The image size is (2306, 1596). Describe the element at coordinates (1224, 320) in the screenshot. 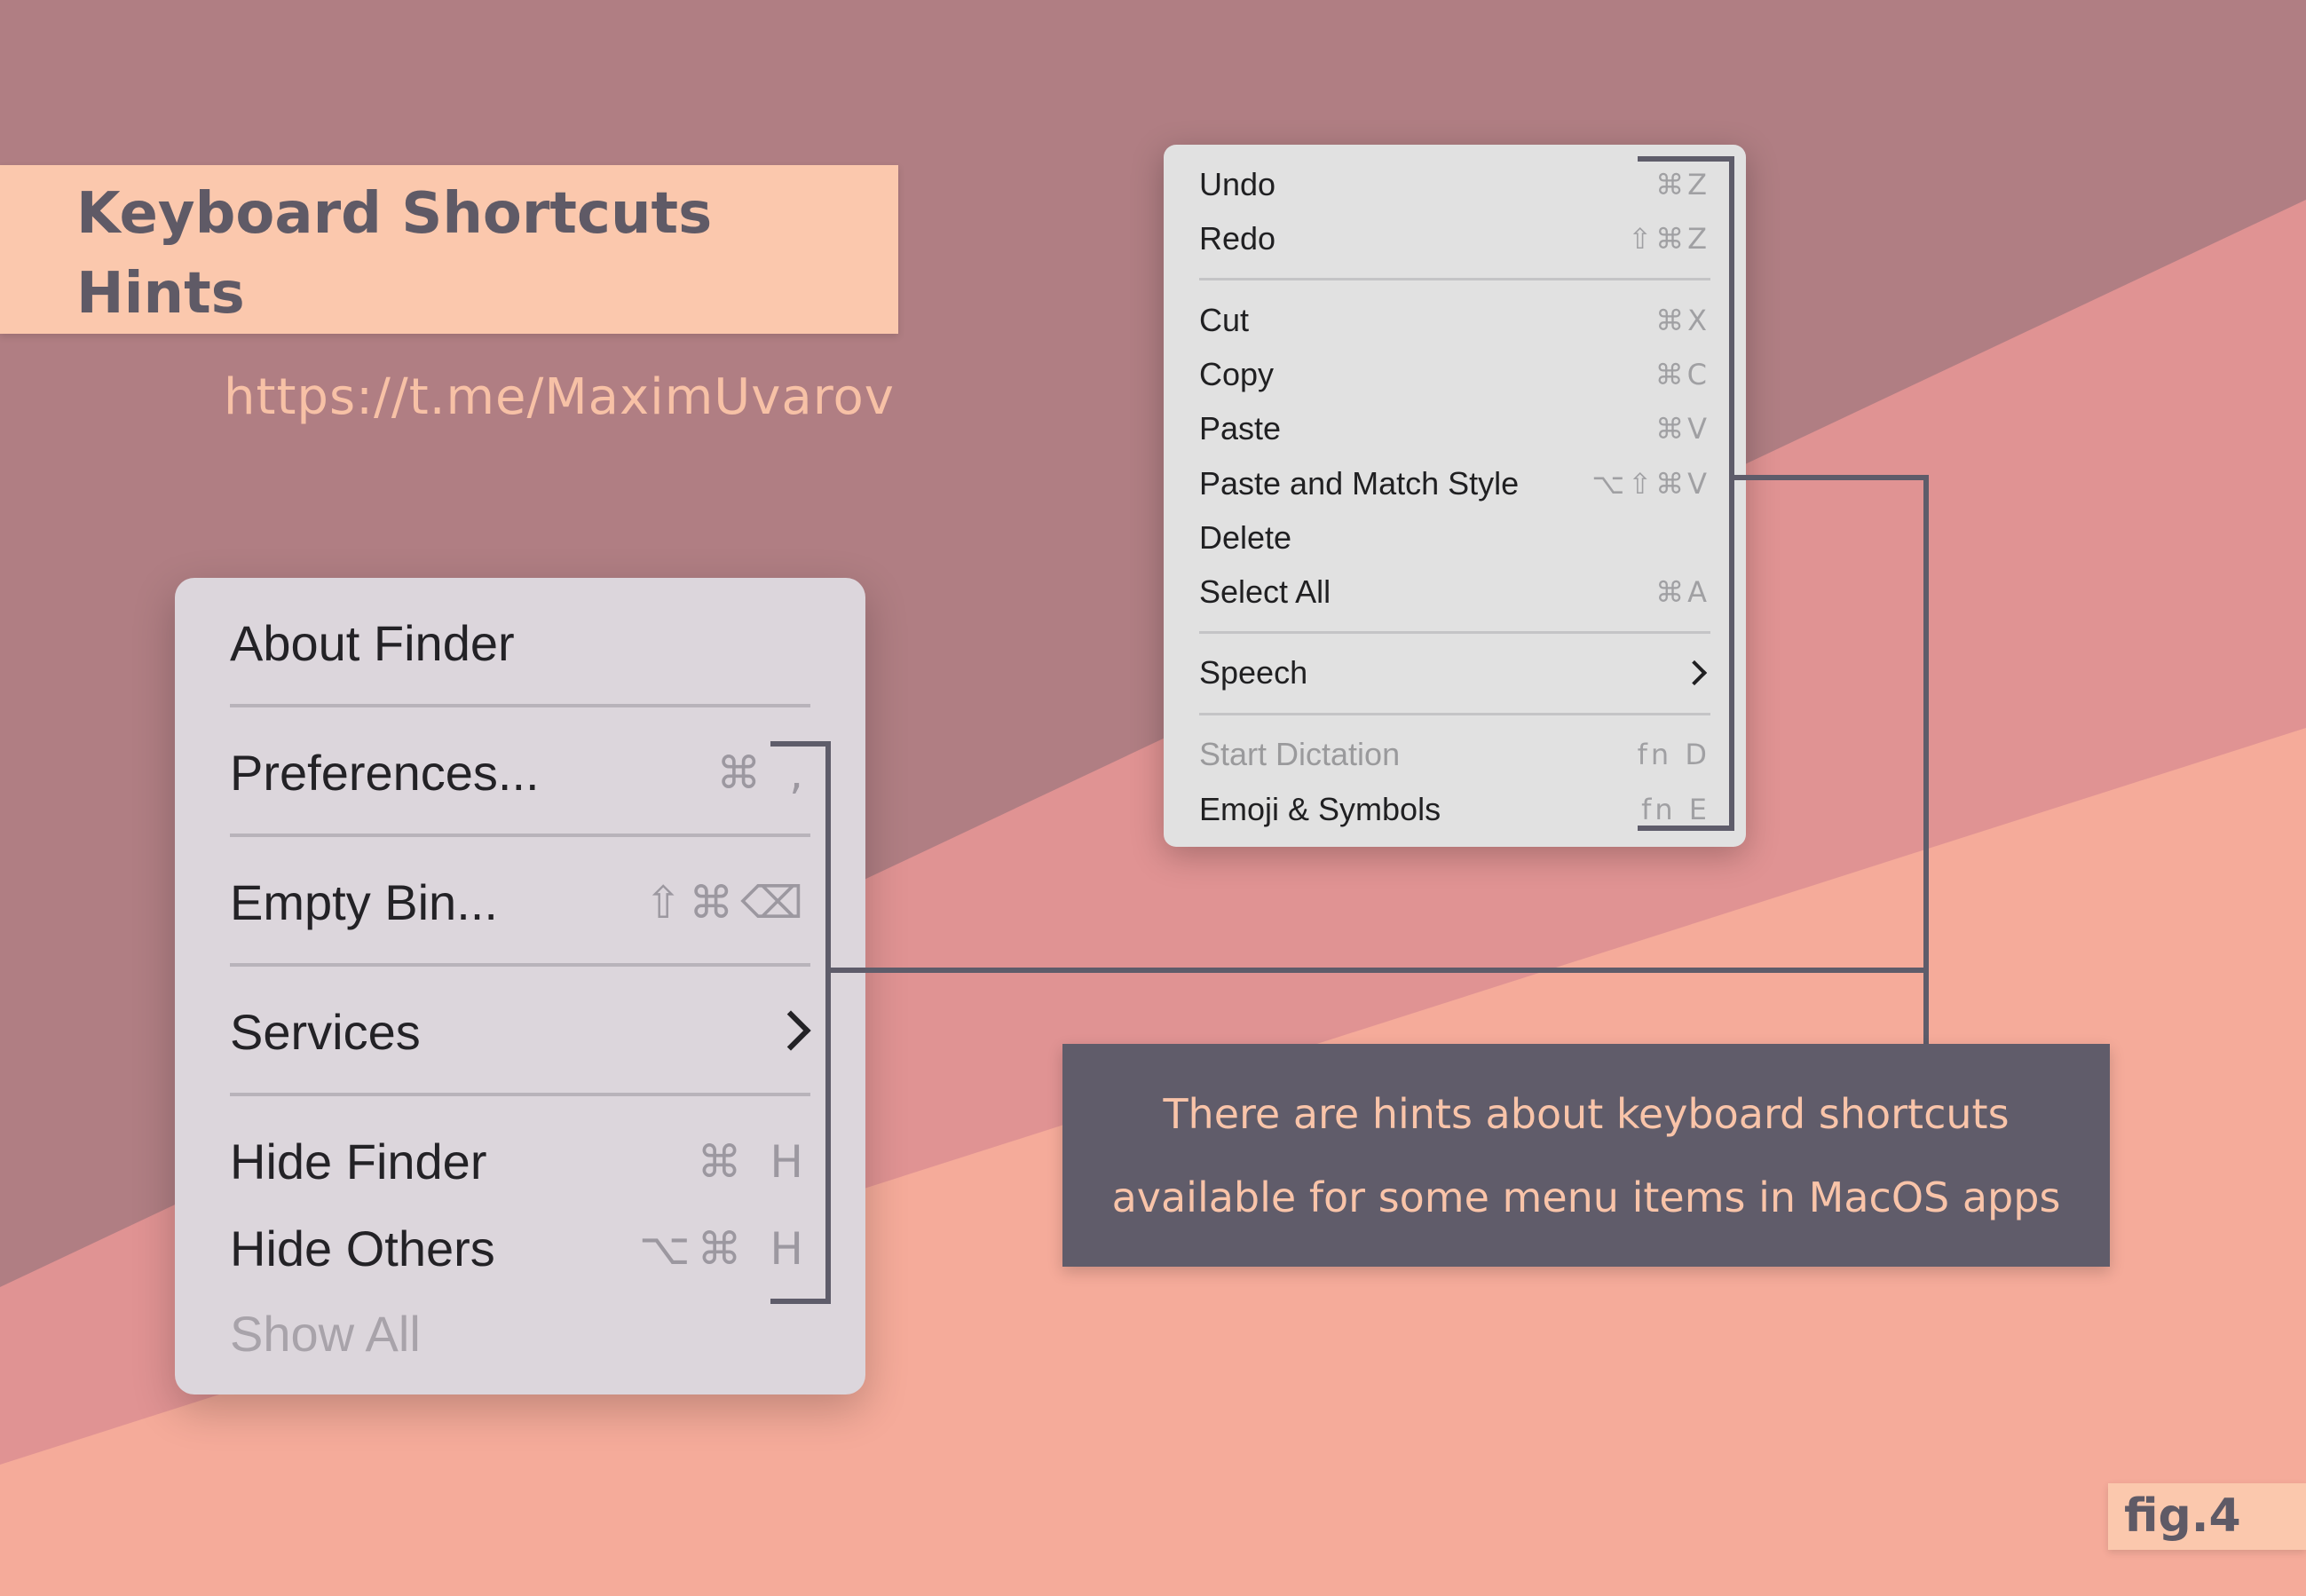

I see `menu-item-label: Cut` at that location.